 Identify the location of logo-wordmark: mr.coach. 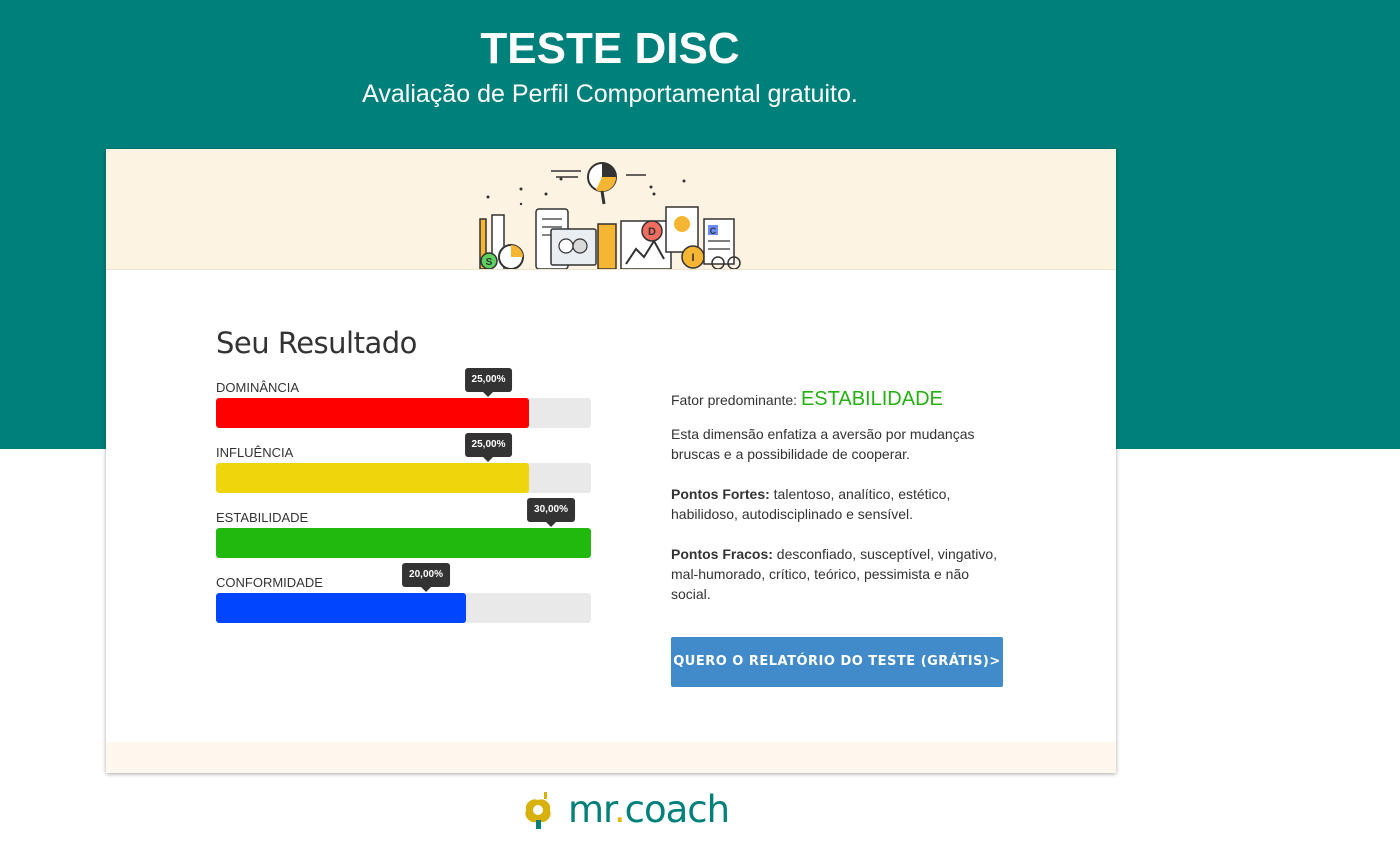
(649, 809).